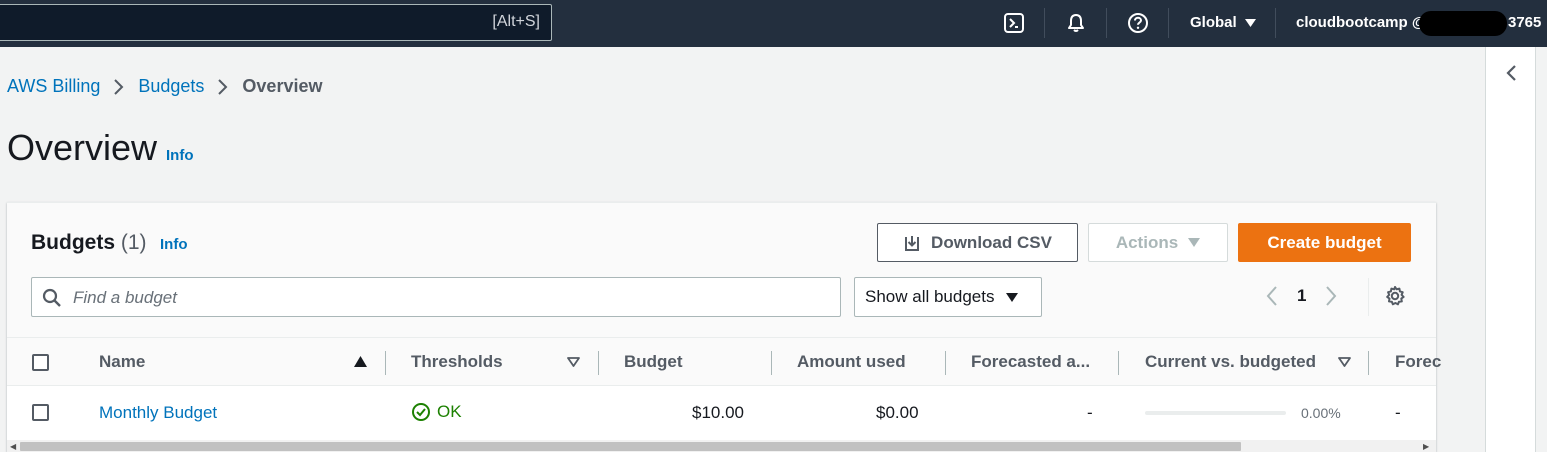 The width and height of the screenshot is (1547, 452). What do you see at coordinates (773, 23) in the screenshot?
I see `top-navigation-bar: [Alt+S] Global cloudbootcamp @ 3765` at bounding box center [773, 23].